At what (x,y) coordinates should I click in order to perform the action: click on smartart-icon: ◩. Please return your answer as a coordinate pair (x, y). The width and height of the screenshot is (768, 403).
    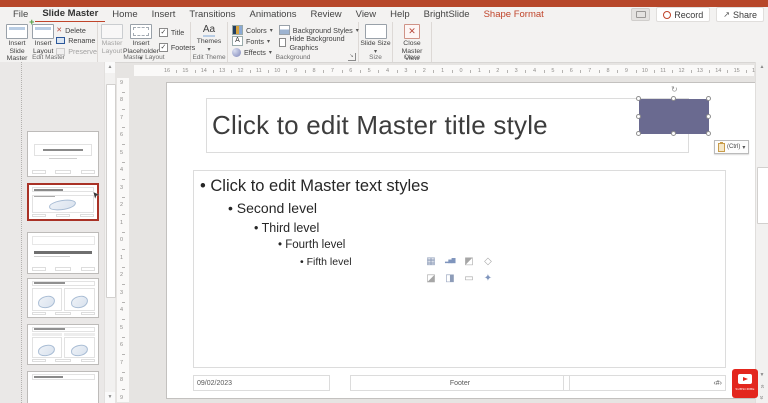
    Looking at the image, I should click on (469, 261).